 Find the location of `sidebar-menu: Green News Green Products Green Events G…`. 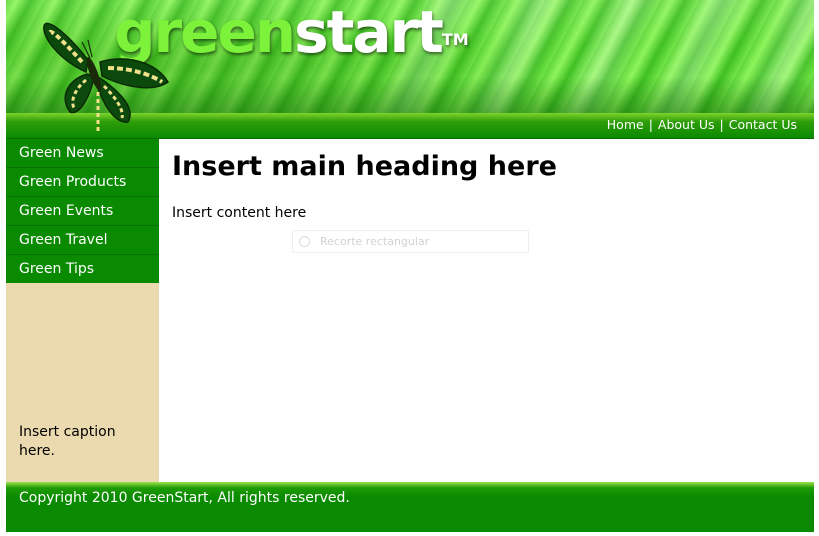

sidebar-menu: Green News Green Products Green Events G… is located at coordinates (82, 211).